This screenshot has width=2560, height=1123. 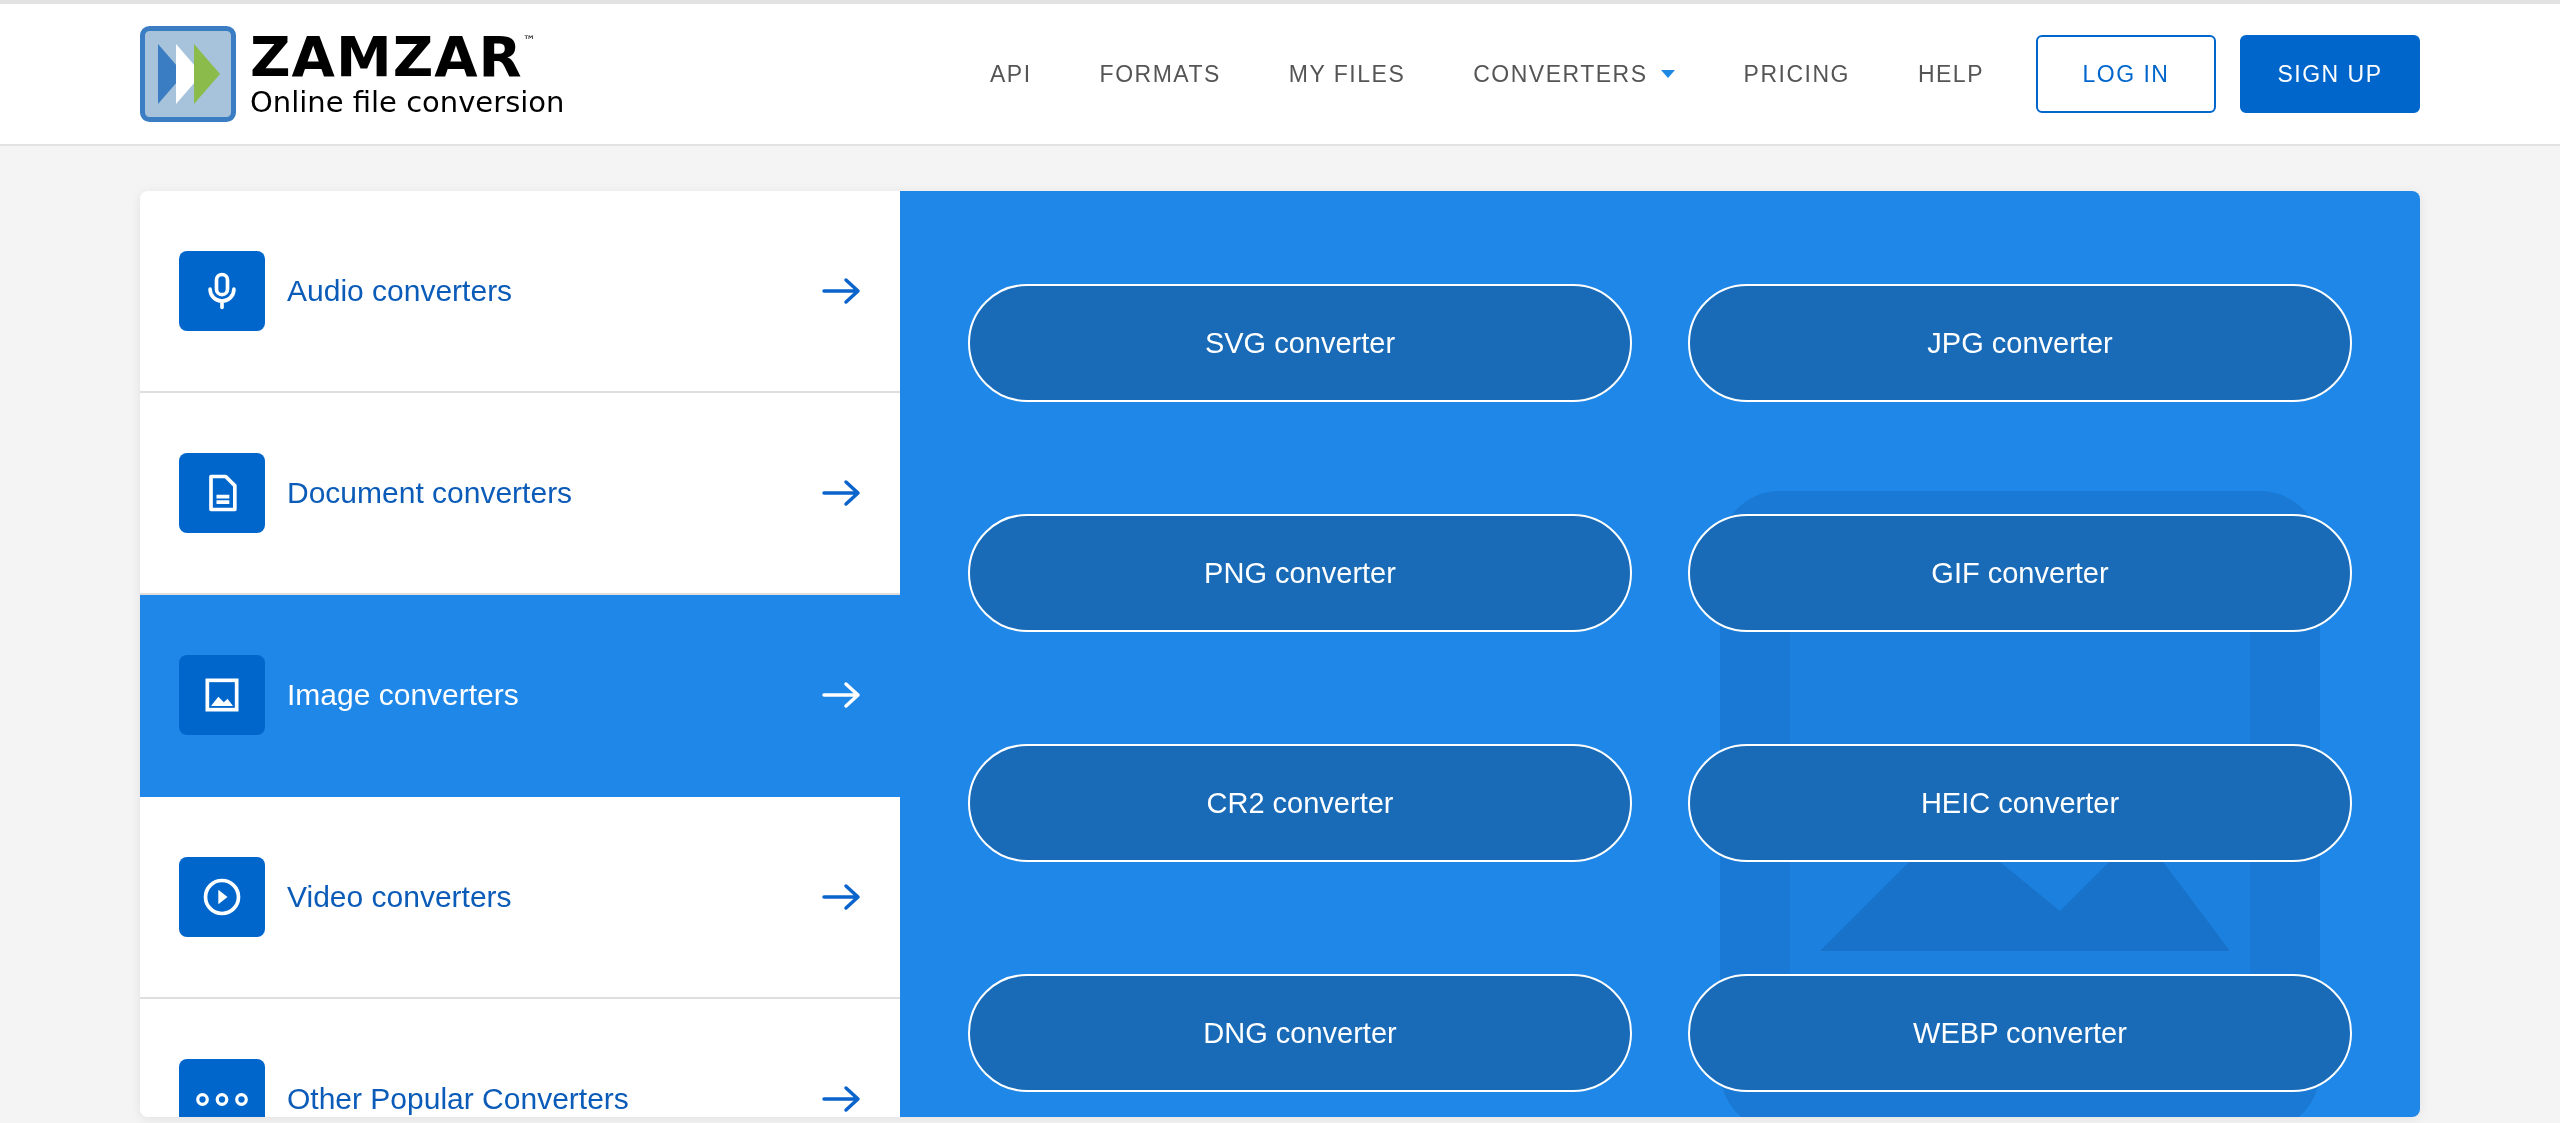 What do you see at coordinates (1574, 74) in the screenshot?
I see `nav-dropdown: CONVERTERS` at bounding box center [1574, 74].